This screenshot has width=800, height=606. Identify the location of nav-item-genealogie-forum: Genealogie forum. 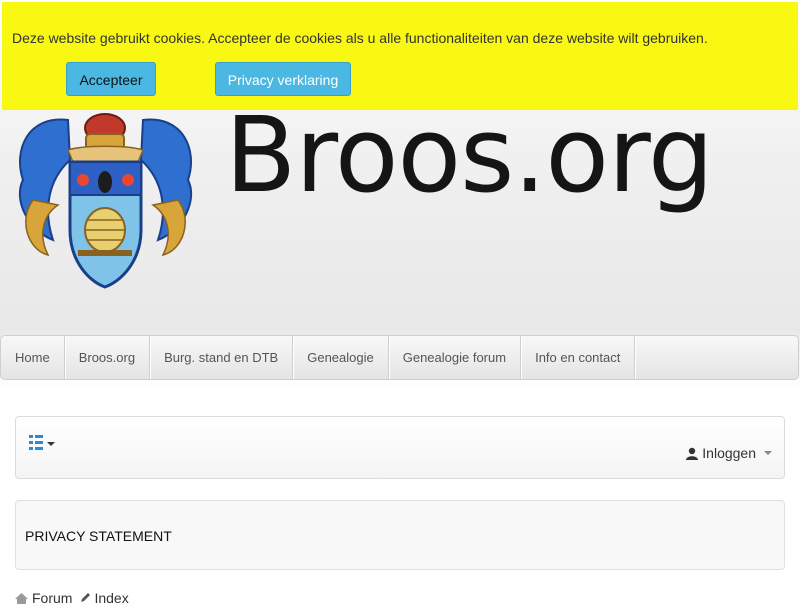
(455, 357).